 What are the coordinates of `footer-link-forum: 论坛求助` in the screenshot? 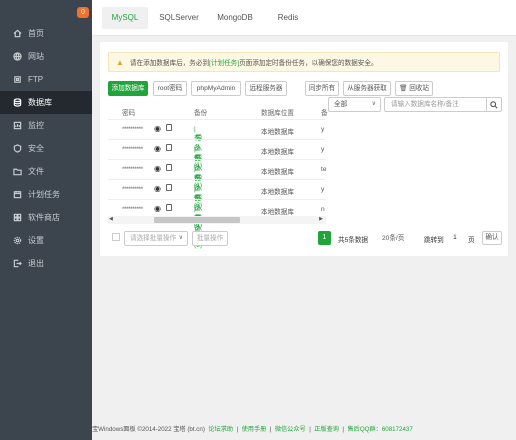 It's located at (220, 429).